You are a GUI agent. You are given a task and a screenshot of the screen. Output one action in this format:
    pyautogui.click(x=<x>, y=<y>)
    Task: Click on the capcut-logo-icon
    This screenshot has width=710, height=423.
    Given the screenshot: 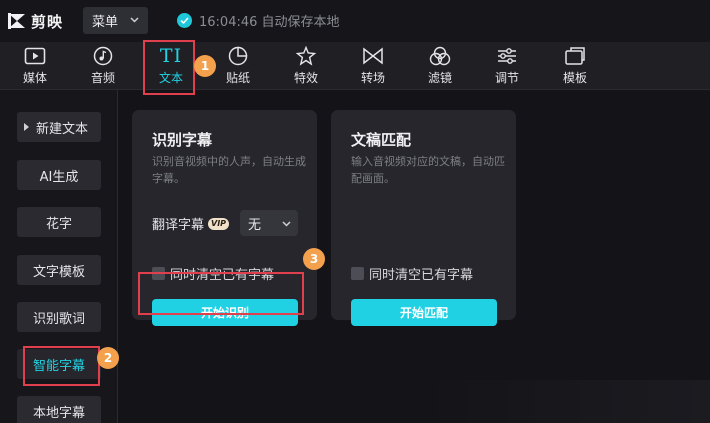 What is the action you would take?
    pyautogui.click(x=16, y=21)
    